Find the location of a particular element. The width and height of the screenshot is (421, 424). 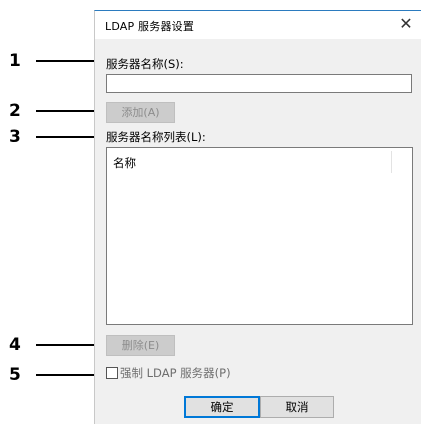

delete-button: 删除(E) is located at coordinates (140, 345).